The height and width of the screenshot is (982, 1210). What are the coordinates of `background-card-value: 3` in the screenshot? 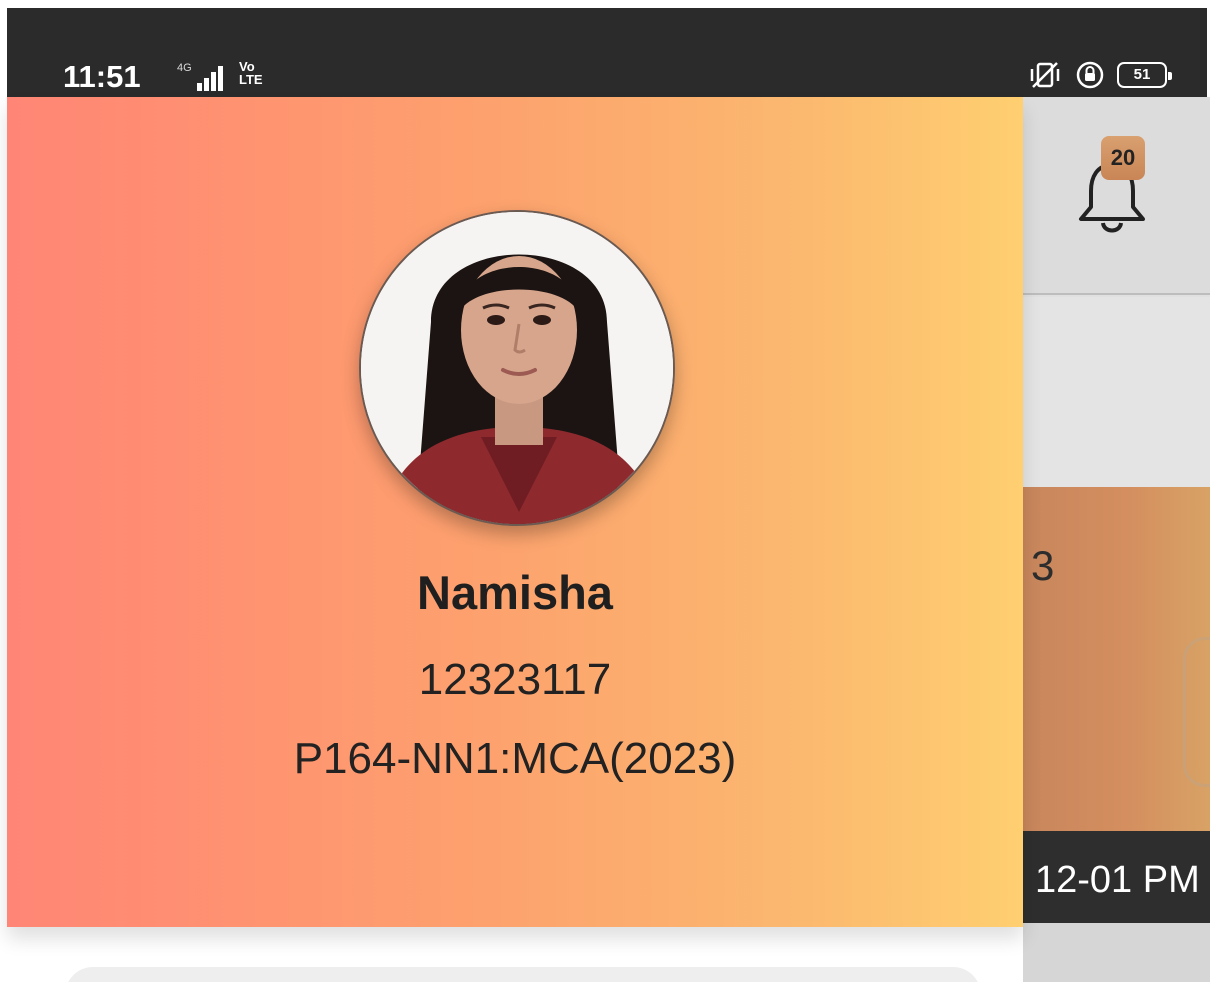 It's located at (1043, 565).